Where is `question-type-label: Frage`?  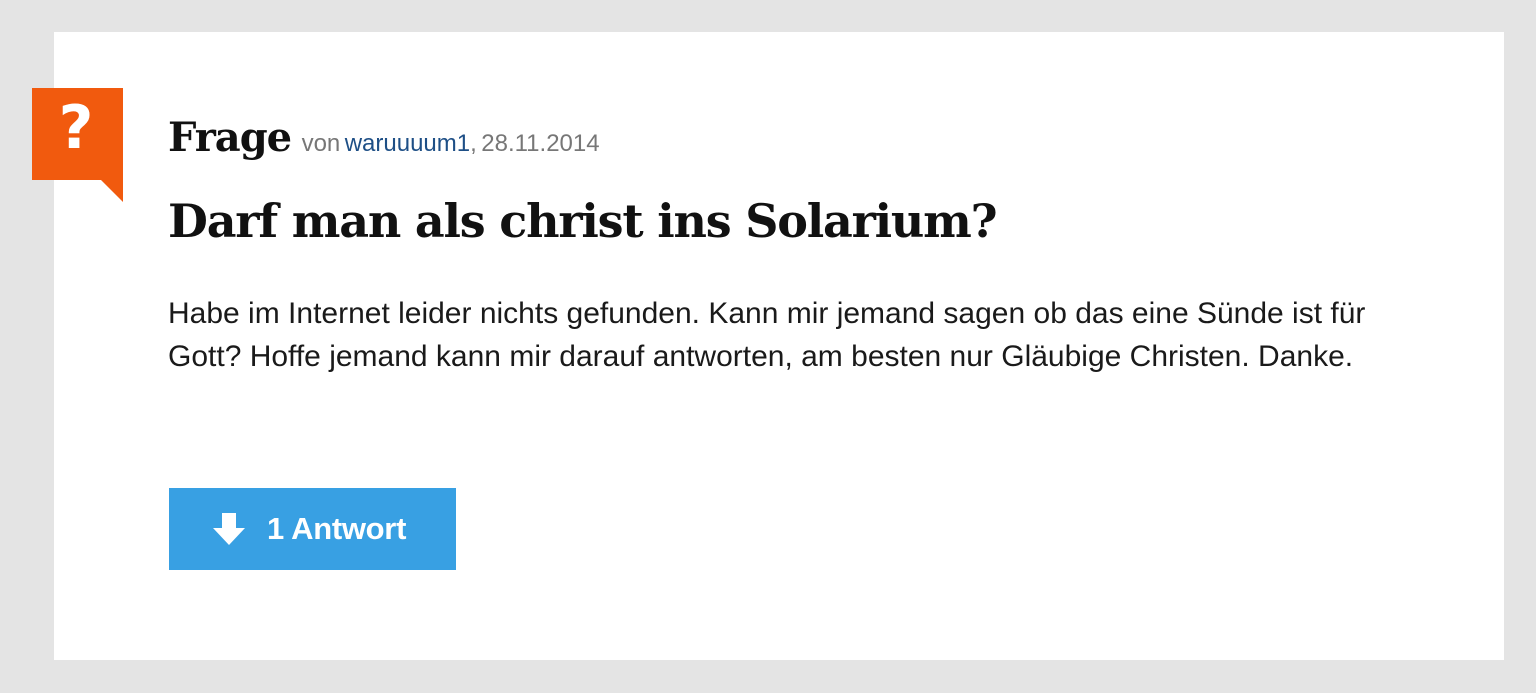
question-type-label: Frage is located at coordinates (230, 137).